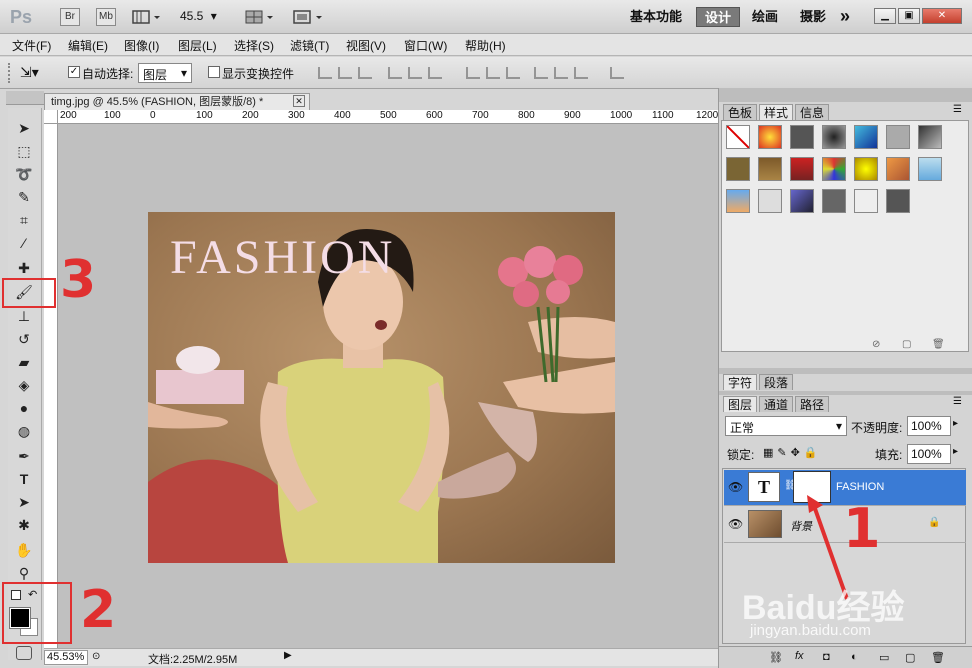 The height and width of the screenshot is (668, 972). What do you see at coordinates (955, 451) in the screenshot?
I see `fill-slider-arrow-icon: ▸` at bounding box center [955, 451].